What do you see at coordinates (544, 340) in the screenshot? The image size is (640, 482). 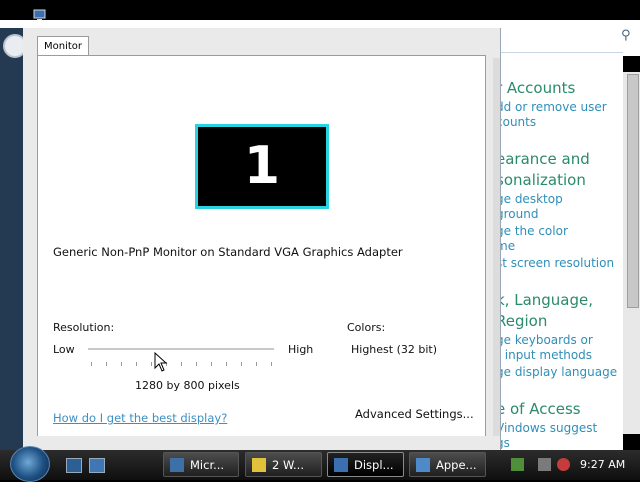 I see `link-change-keyboards: ge keyboards or` at bounding box center [544, 340].